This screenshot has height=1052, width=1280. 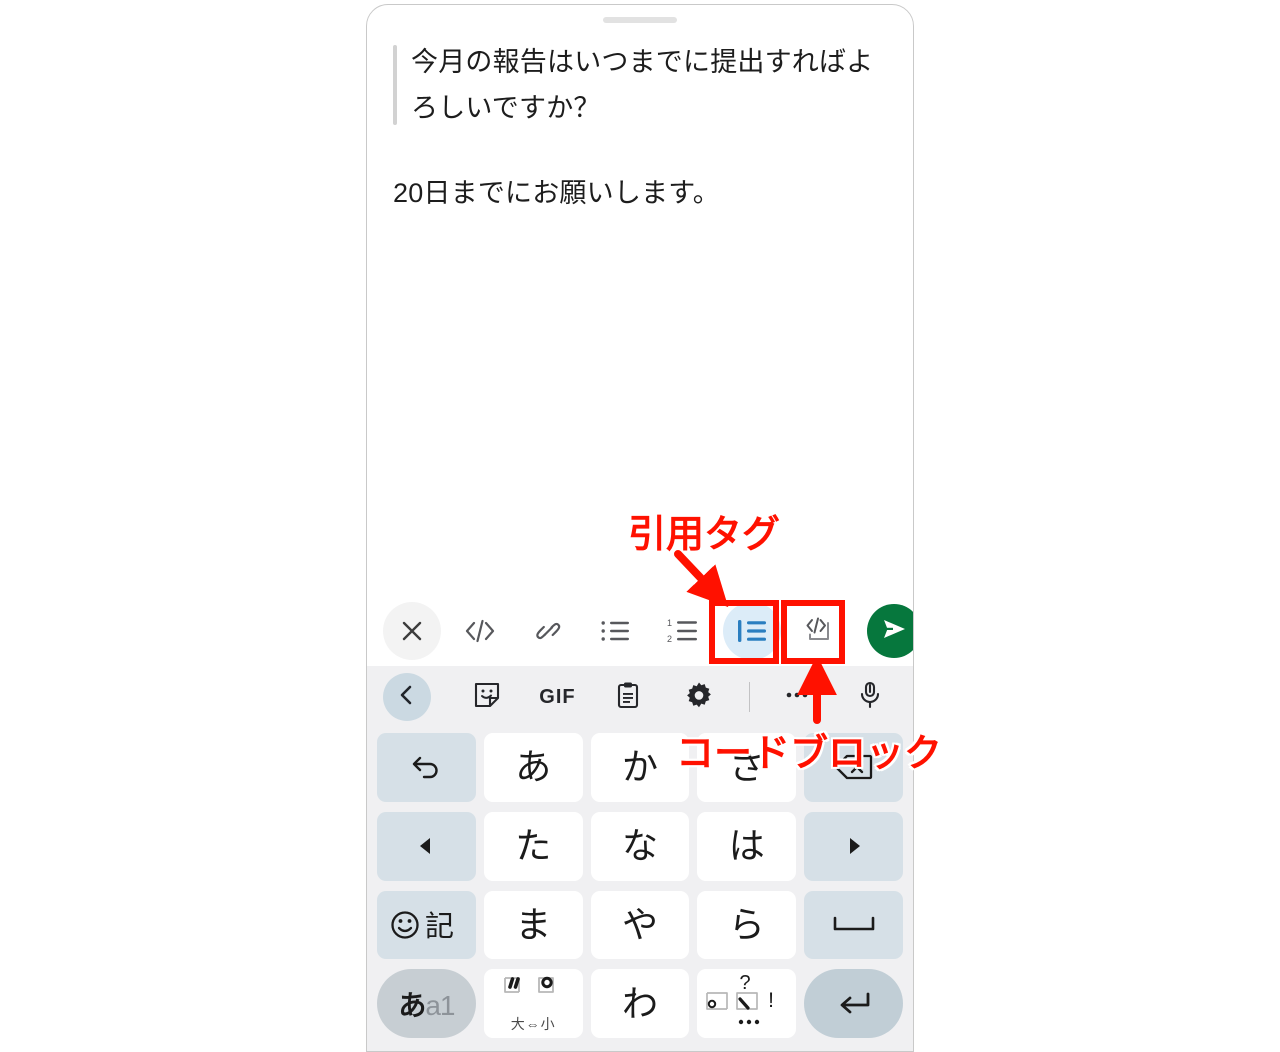 What do you see at coordinates (556, 193) in the screenshot?
I see `composer-body-text: 20日までにお願いします。` at bounding box center [556, 193].